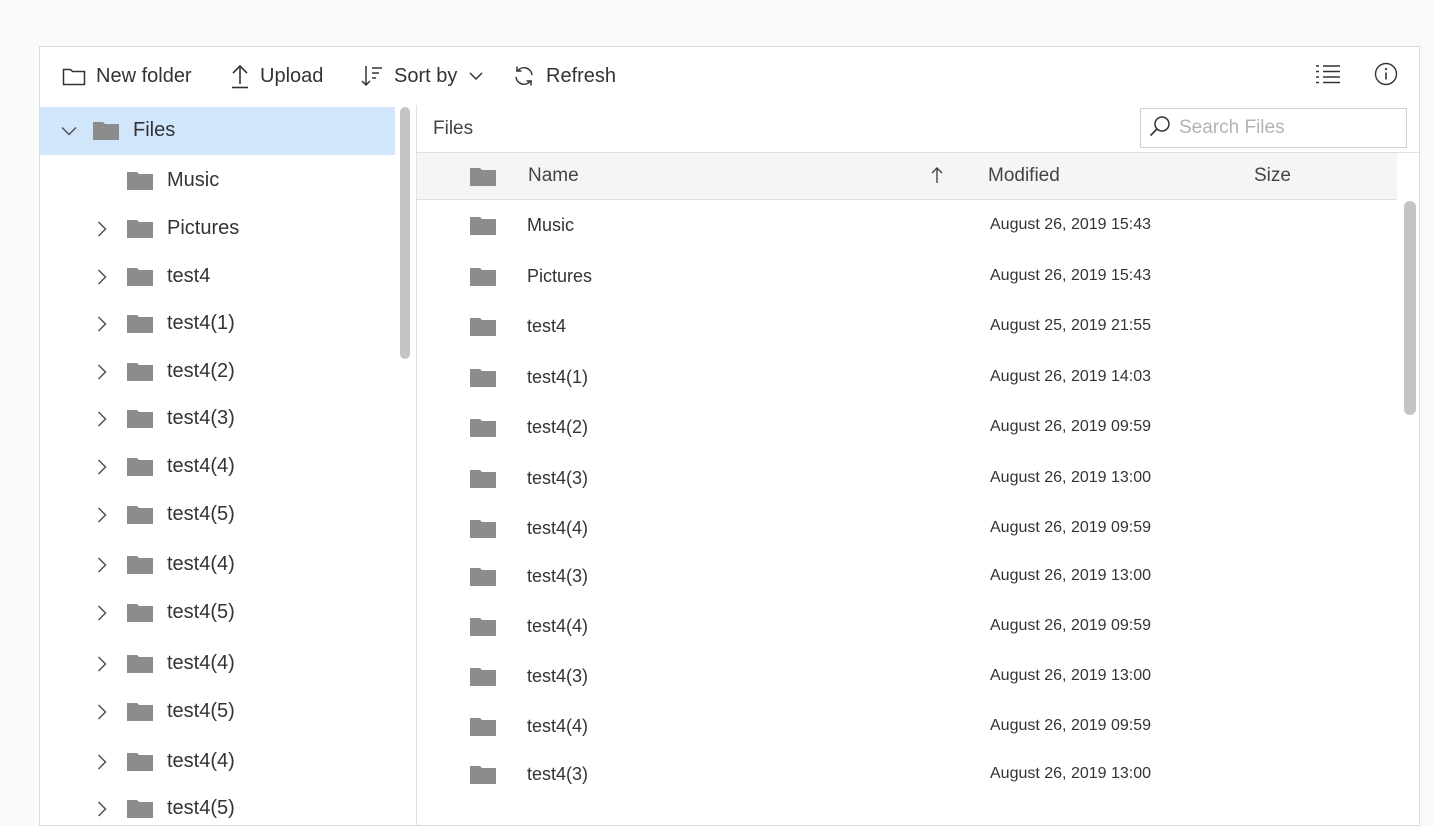  What do you see at coordinates (217, 131) in the screenshot?
I see `nav-item-files: Files` at bounding box center [217, 131].